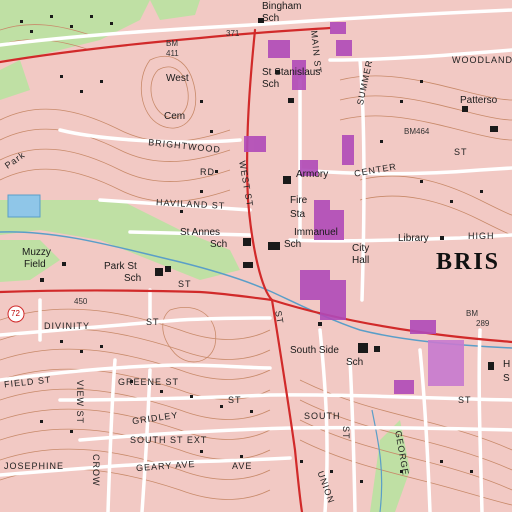 The height and width of the screenshot is (512, 512). Describe the element at coordinates (242, 466) in the screenshot. I see `avenue-suffix-label: AVE` at that location.